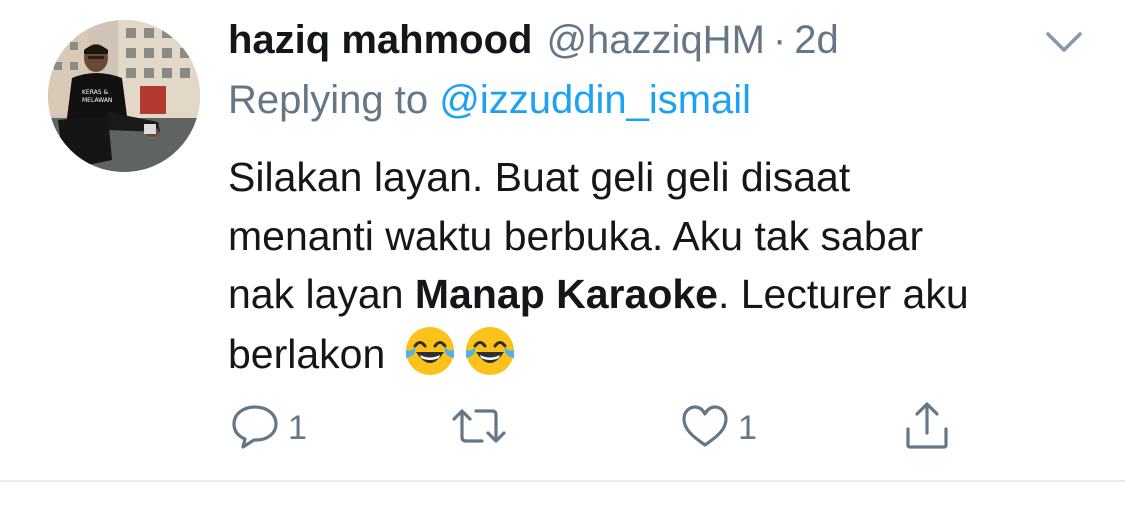 Image resolution: width=1125 pixels, height=508 pixels. Describe the element at coordinates (658, 354) in the screenshot. I see `tweet-text-line: berlakon` at that location.